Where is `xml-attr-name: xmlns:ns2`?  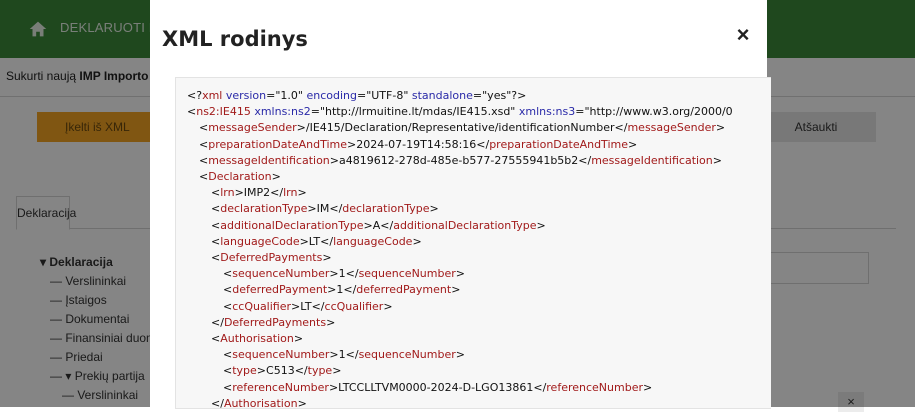
xml-attr-name: xmlns:ns2 is located at coordinates (282, 112).